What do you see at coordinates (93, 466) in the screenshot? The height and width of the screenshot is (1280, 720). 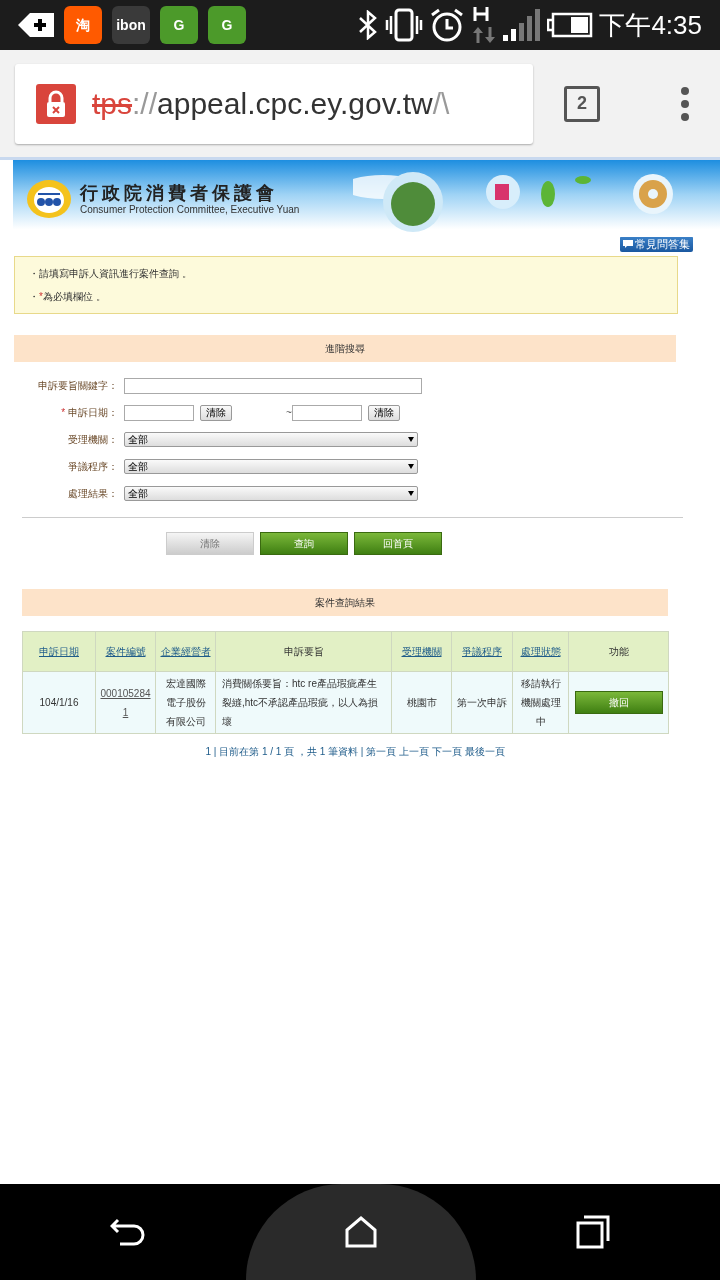 I see `field-label: 爭議程序：` at bounding box center [93, 466].